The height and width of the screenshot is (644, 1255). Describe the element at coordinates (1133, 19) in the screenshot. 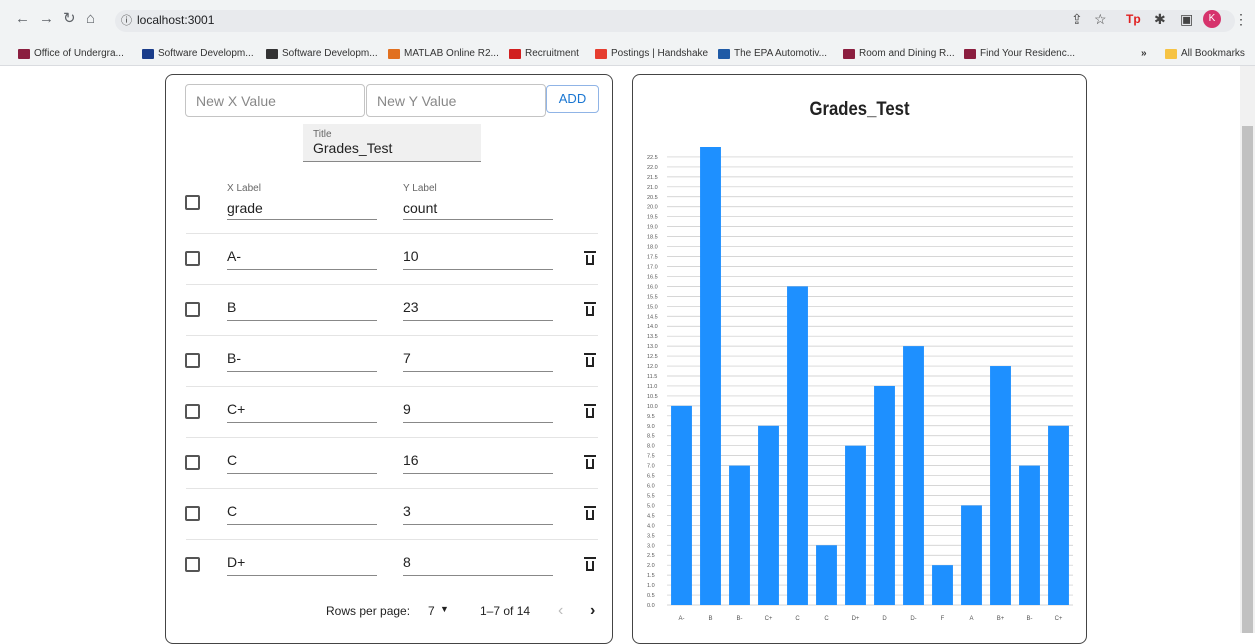

I see `extension-tp-icon: Tp` at that location.